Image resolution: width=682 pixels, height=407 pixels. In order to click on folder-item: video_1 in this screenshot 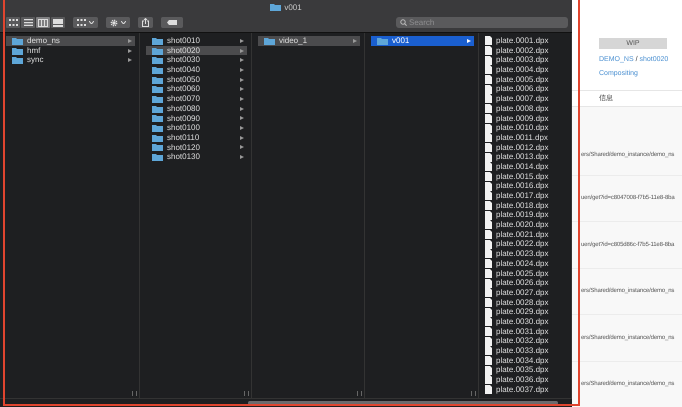, I will do `click(309, 41)`.